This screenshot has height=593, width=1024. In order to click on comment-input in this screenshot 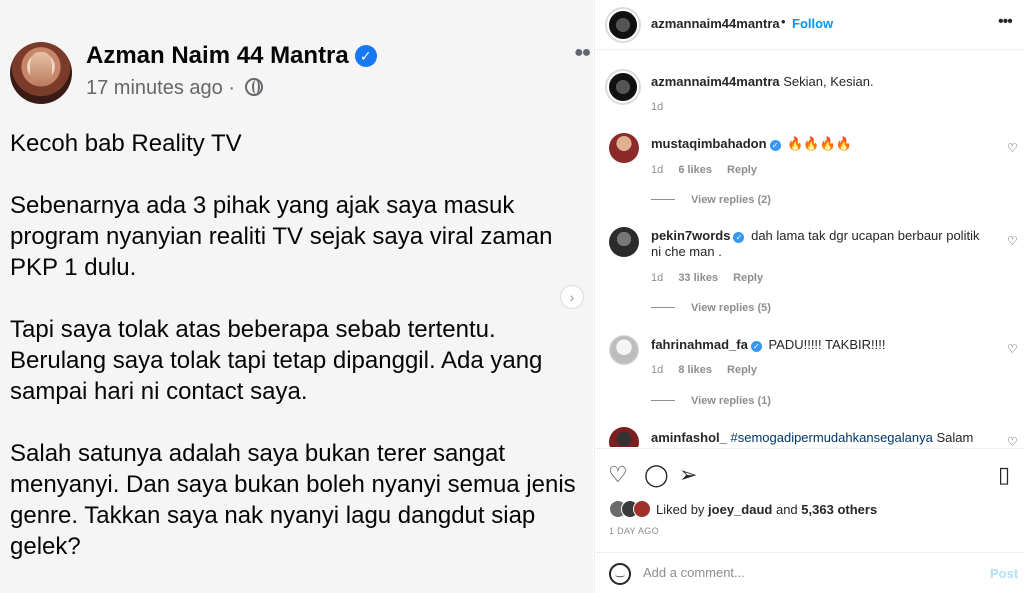, I will do `click(803, 572)`.